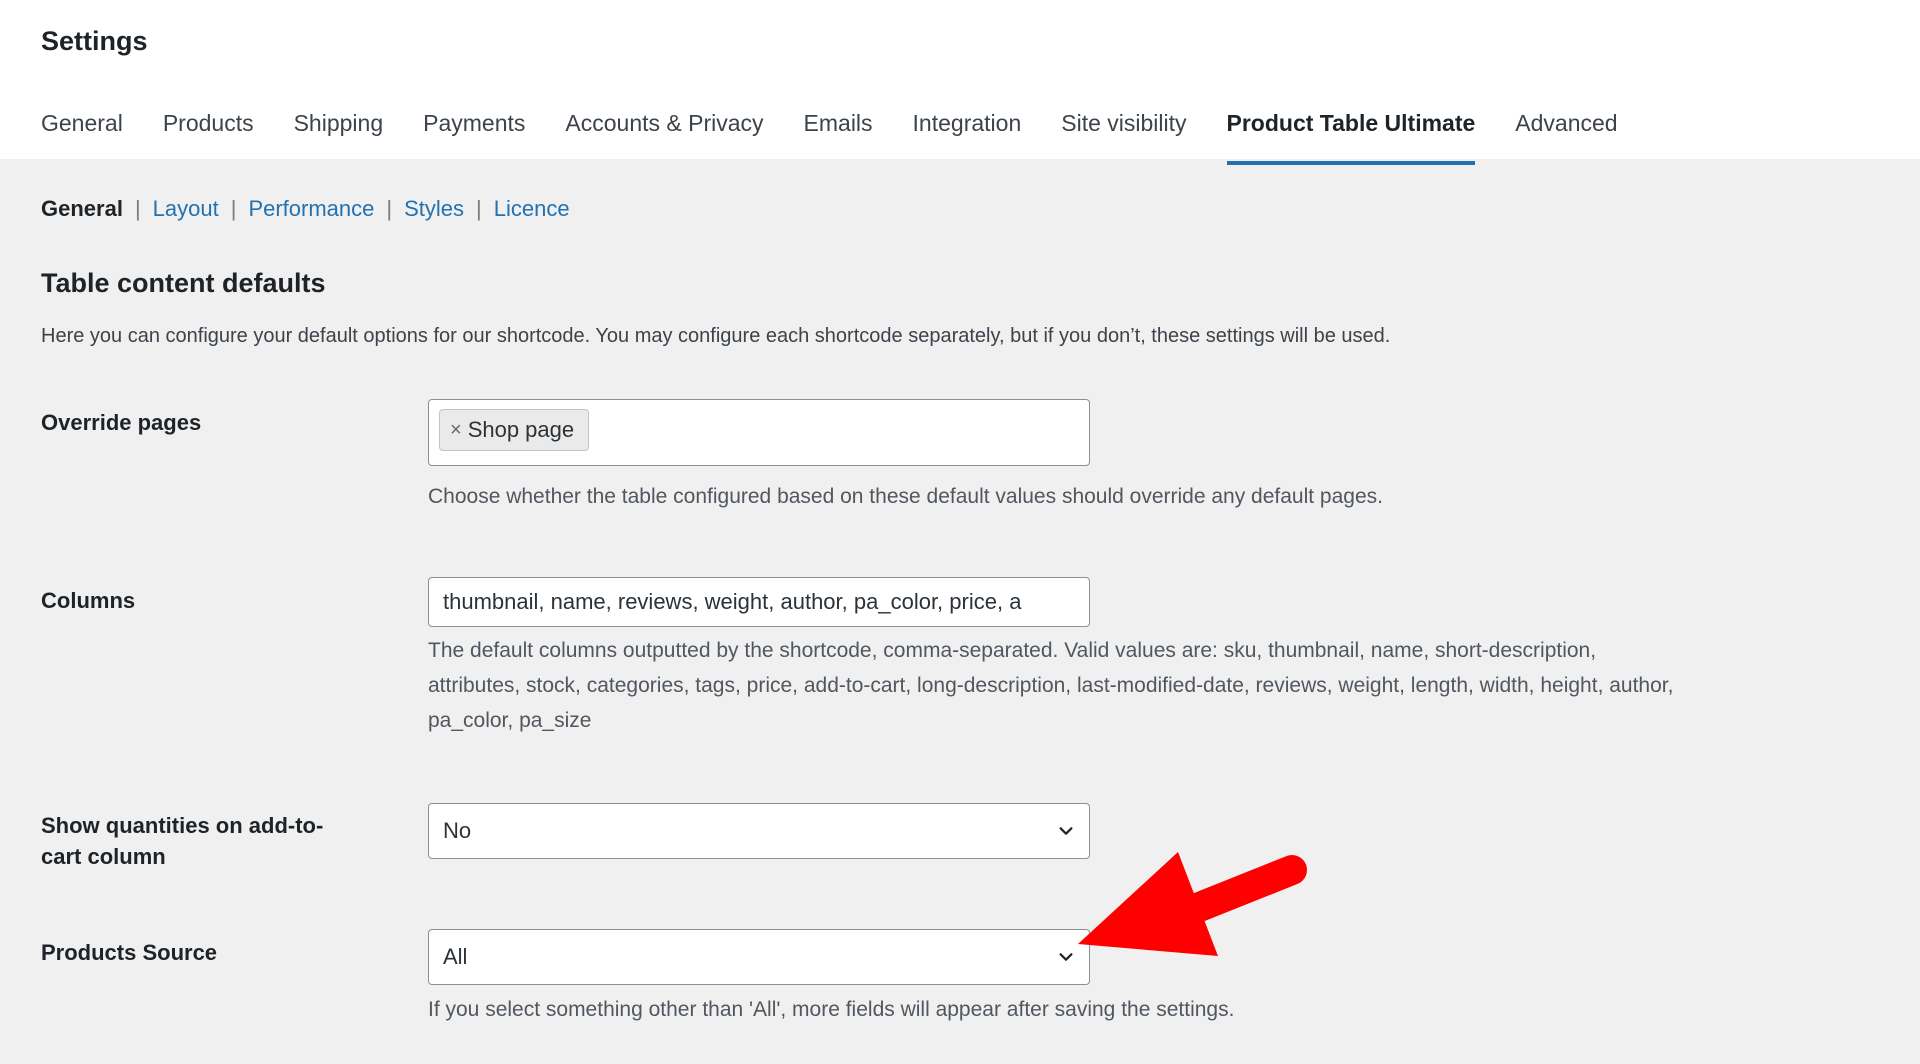 This screenshot has width=1920, height=1064. Describe the element at coordinates (186, 209) in the screenshot. I see `subnav-link-layout: Layout` at that location.